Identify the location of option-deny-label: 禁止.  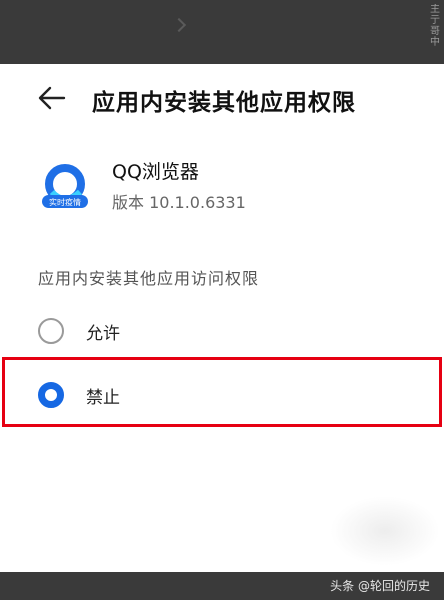
(103, 398).